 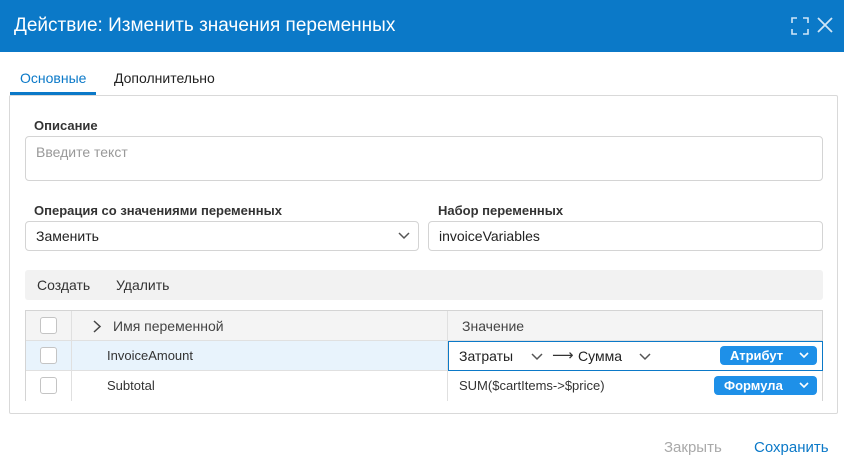 I want to click on column-header-name: Имя переменной, so click(x=168, y=326).